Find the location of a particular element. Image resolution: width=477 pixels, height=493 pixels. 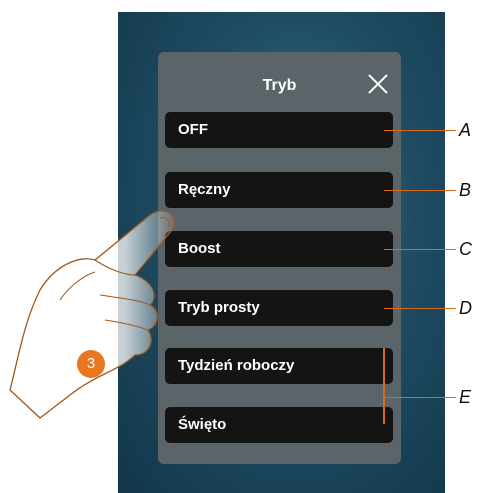

callout-line-a is located at coordinates (420, 130).